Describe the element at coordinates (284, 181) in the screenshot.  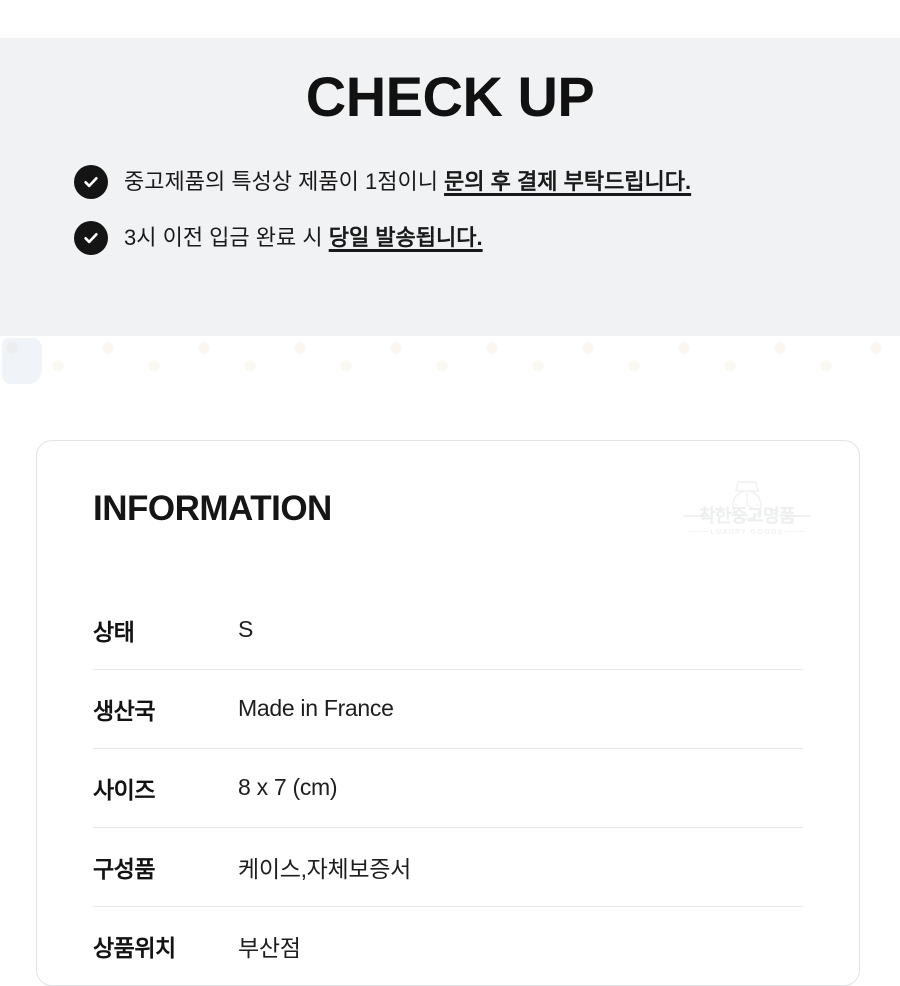
I see `checkup-notice-plain: 중고제품의 특성상 제품이 1점이니` at that location.